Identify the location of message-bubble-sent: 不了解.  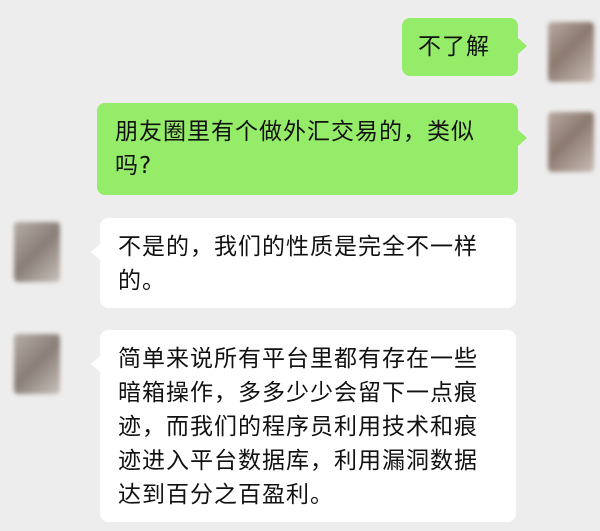
(460, 47).